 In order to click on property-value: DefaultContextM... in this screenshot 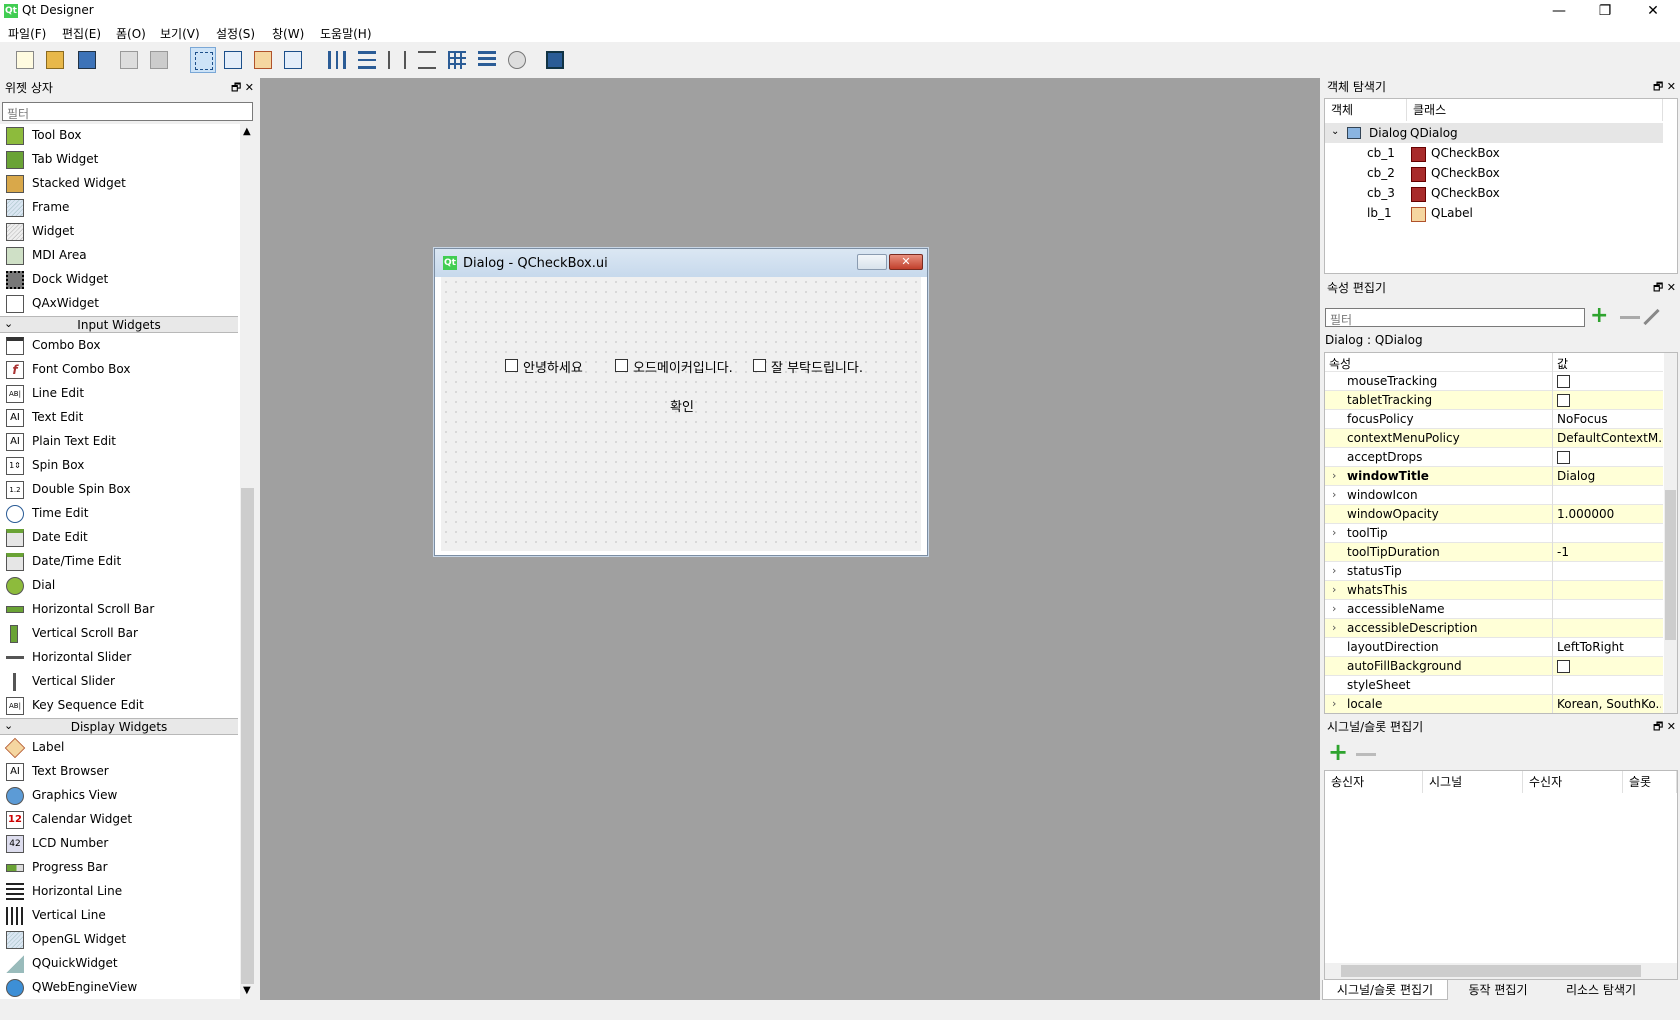, I will do `click(1609, 438)`.